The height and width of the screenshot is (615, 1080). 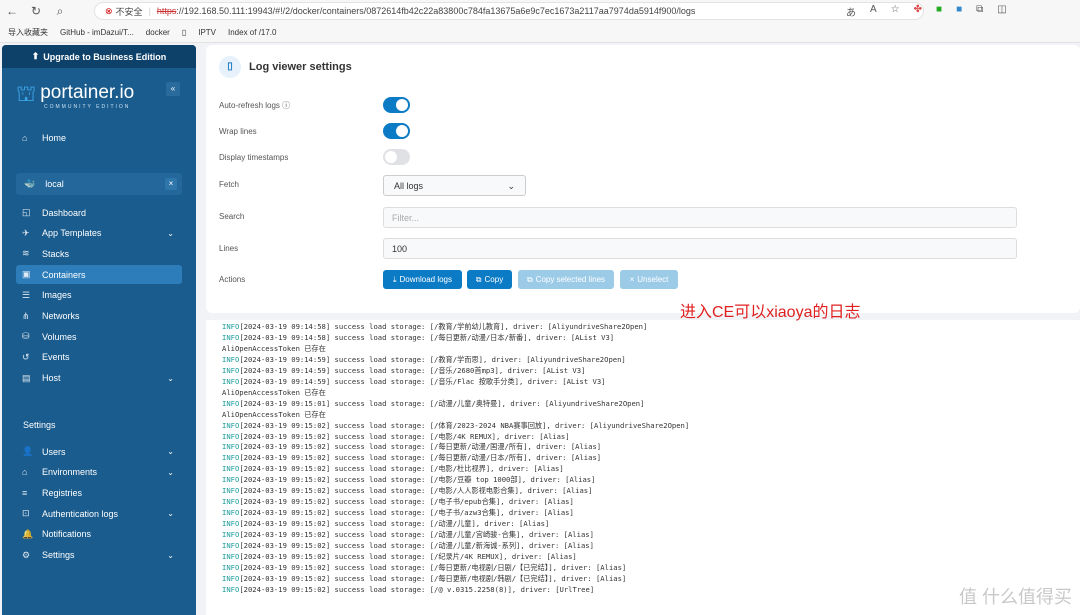 I want to click on lines-input: 100, so click(x=700, y=248).